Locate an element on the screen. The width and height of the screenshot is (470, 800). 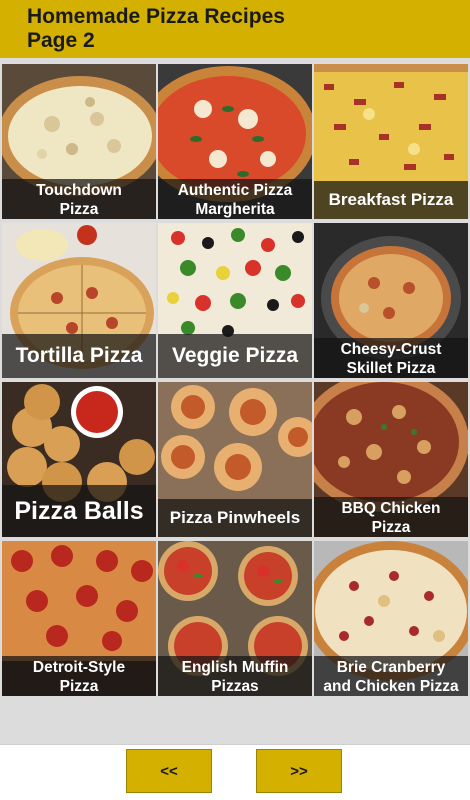
recipe-caption: English Muffin Pizzas is located at coordinates (235, 676).